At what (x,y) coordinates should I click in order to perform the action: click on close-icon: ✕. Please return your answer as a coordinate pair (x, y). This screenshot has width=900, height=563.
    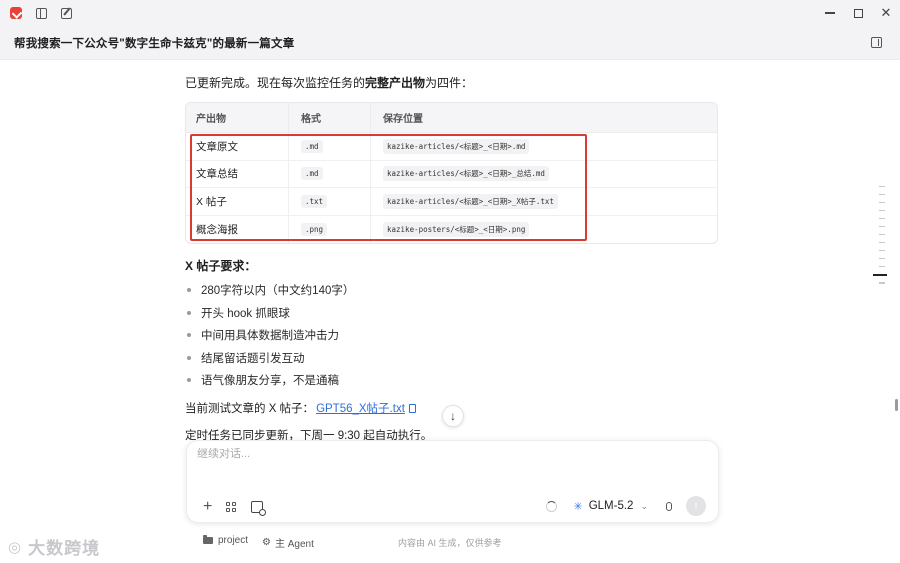
    Looking at the image, I should click on (886, 12).